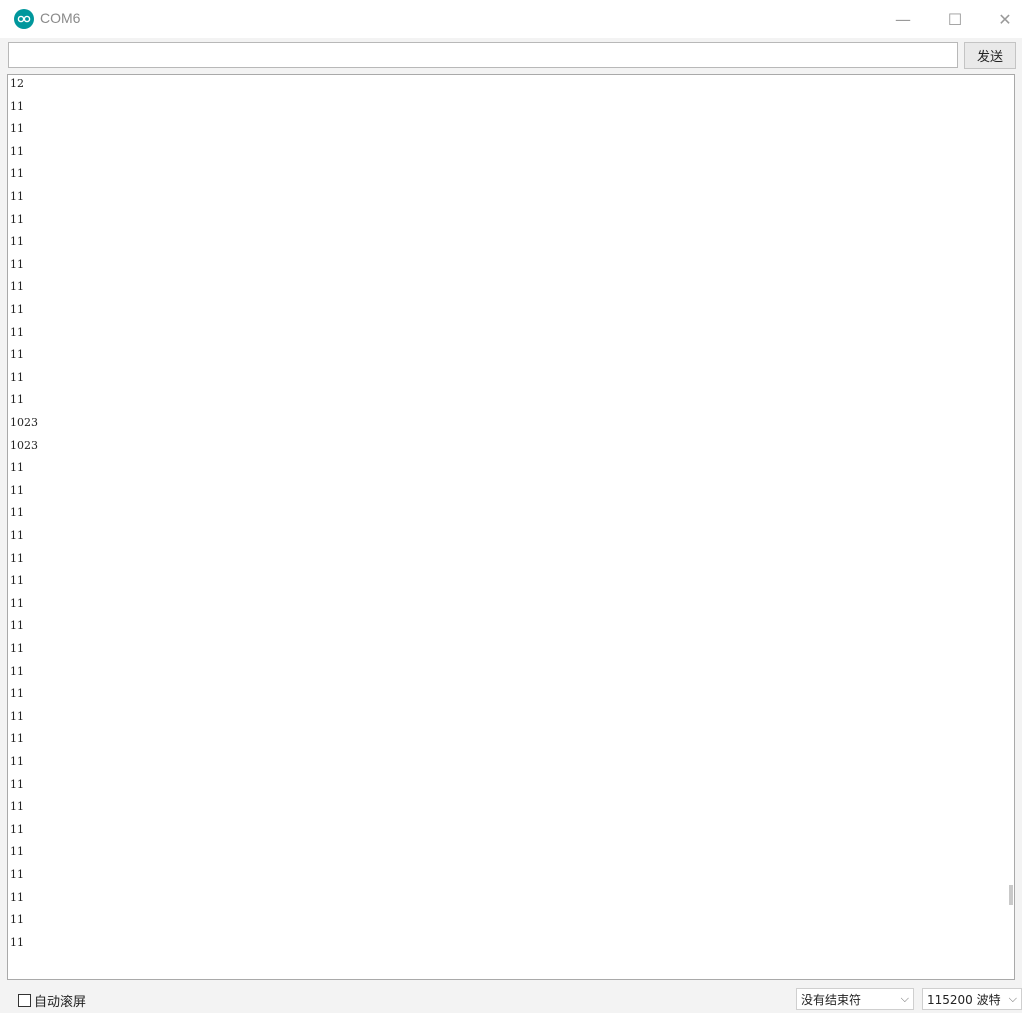  Describe the element at coordinates (60, 18) in the screenshot. I see `window-title: COM6` at that location.